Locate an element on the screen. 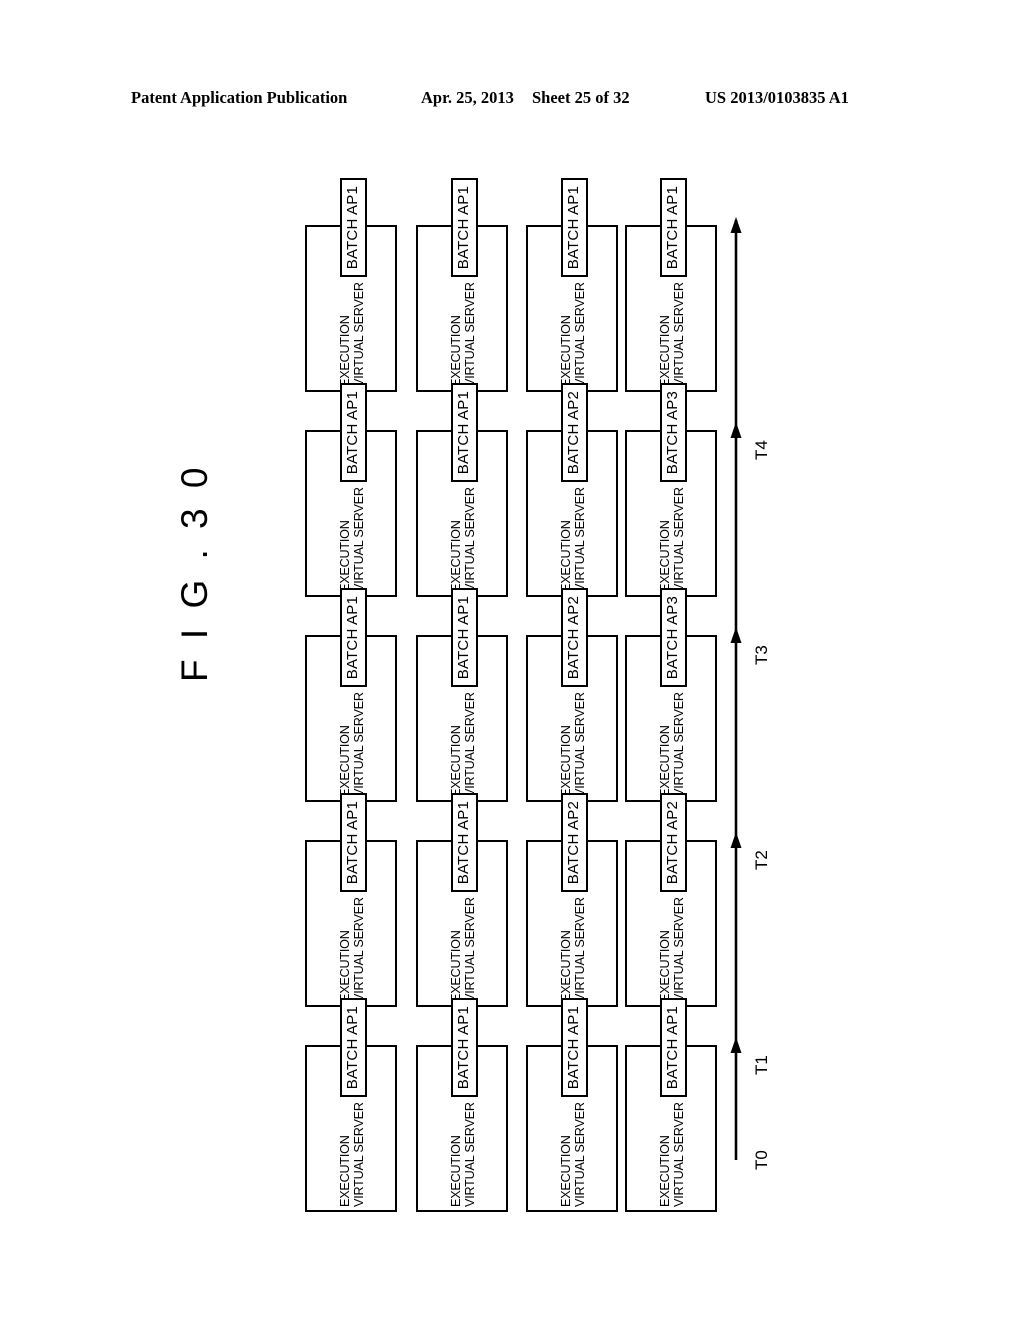 This screenshot has height=1320, width=1024. timeline-mark-t3: T3 is located at coordinates (761, 655).